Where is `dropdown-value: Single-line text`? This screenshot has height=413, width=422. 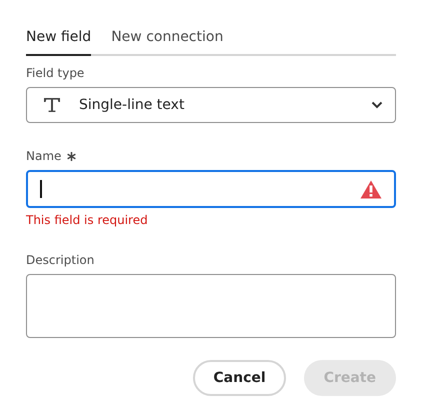
dropdown-value: Single-line text is located at coordinates (132, 105).